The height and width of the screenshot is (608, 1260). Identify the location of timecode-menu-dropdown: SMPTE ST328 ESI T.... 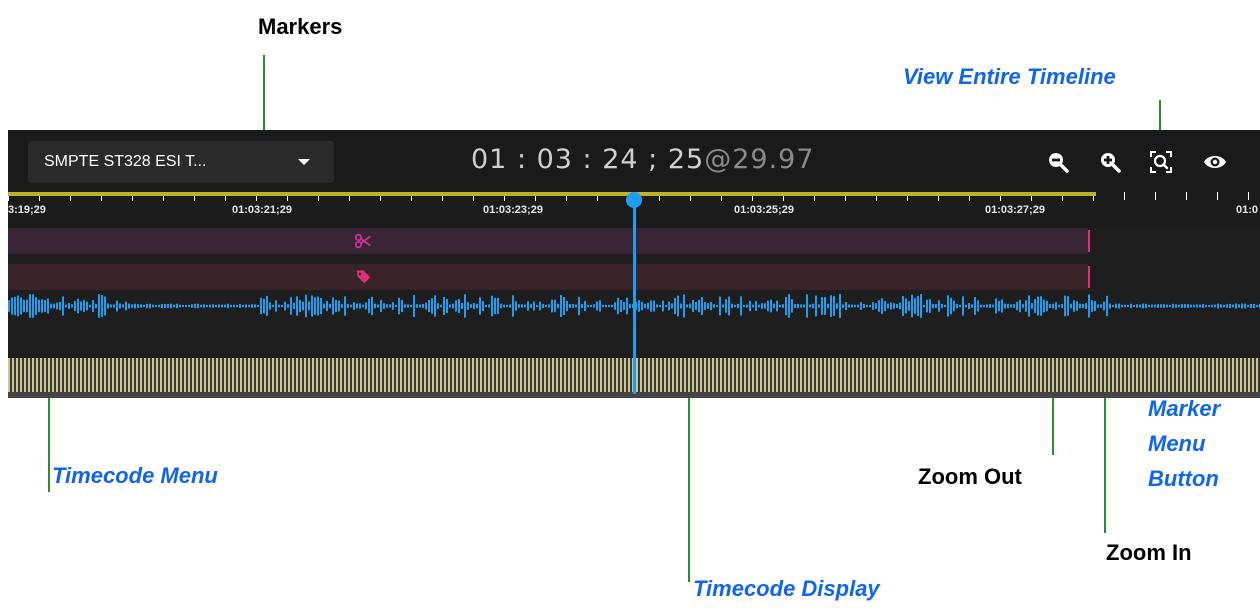
(181, 162).